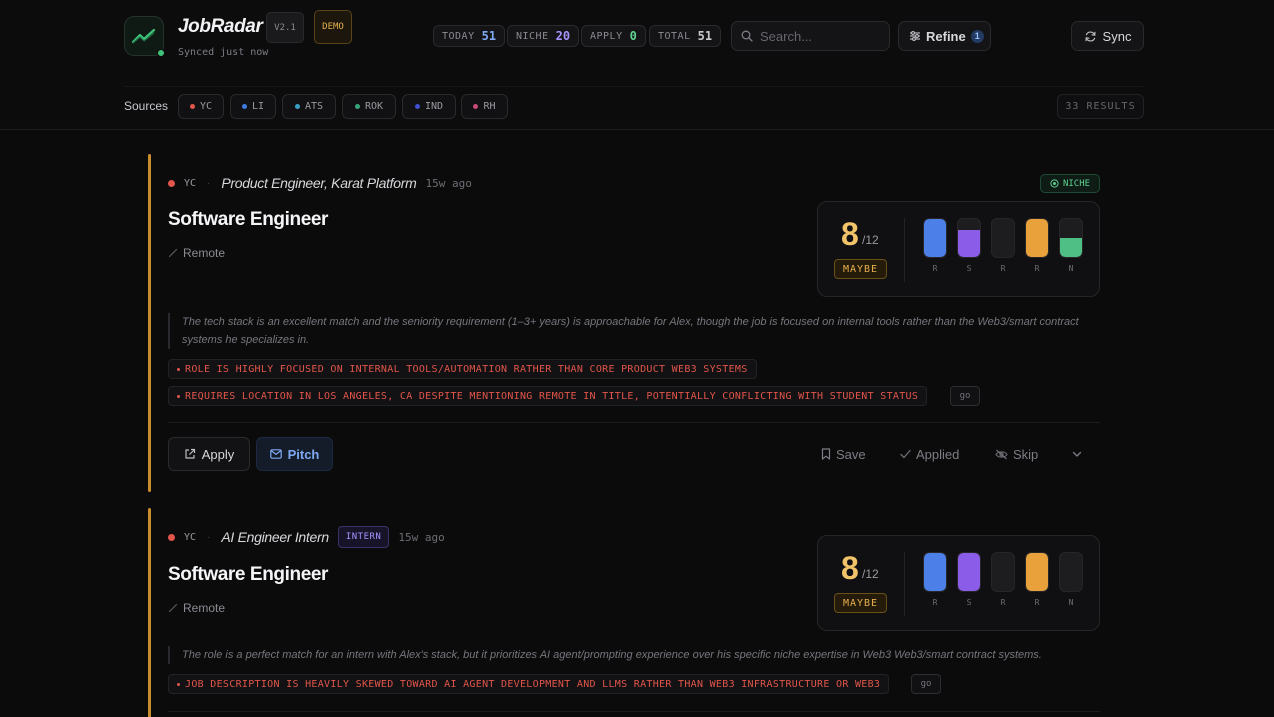  What do you see at coordinates (275, 454) in the screenshot?
I see `mail-icon` at bounding box center [275, 454].